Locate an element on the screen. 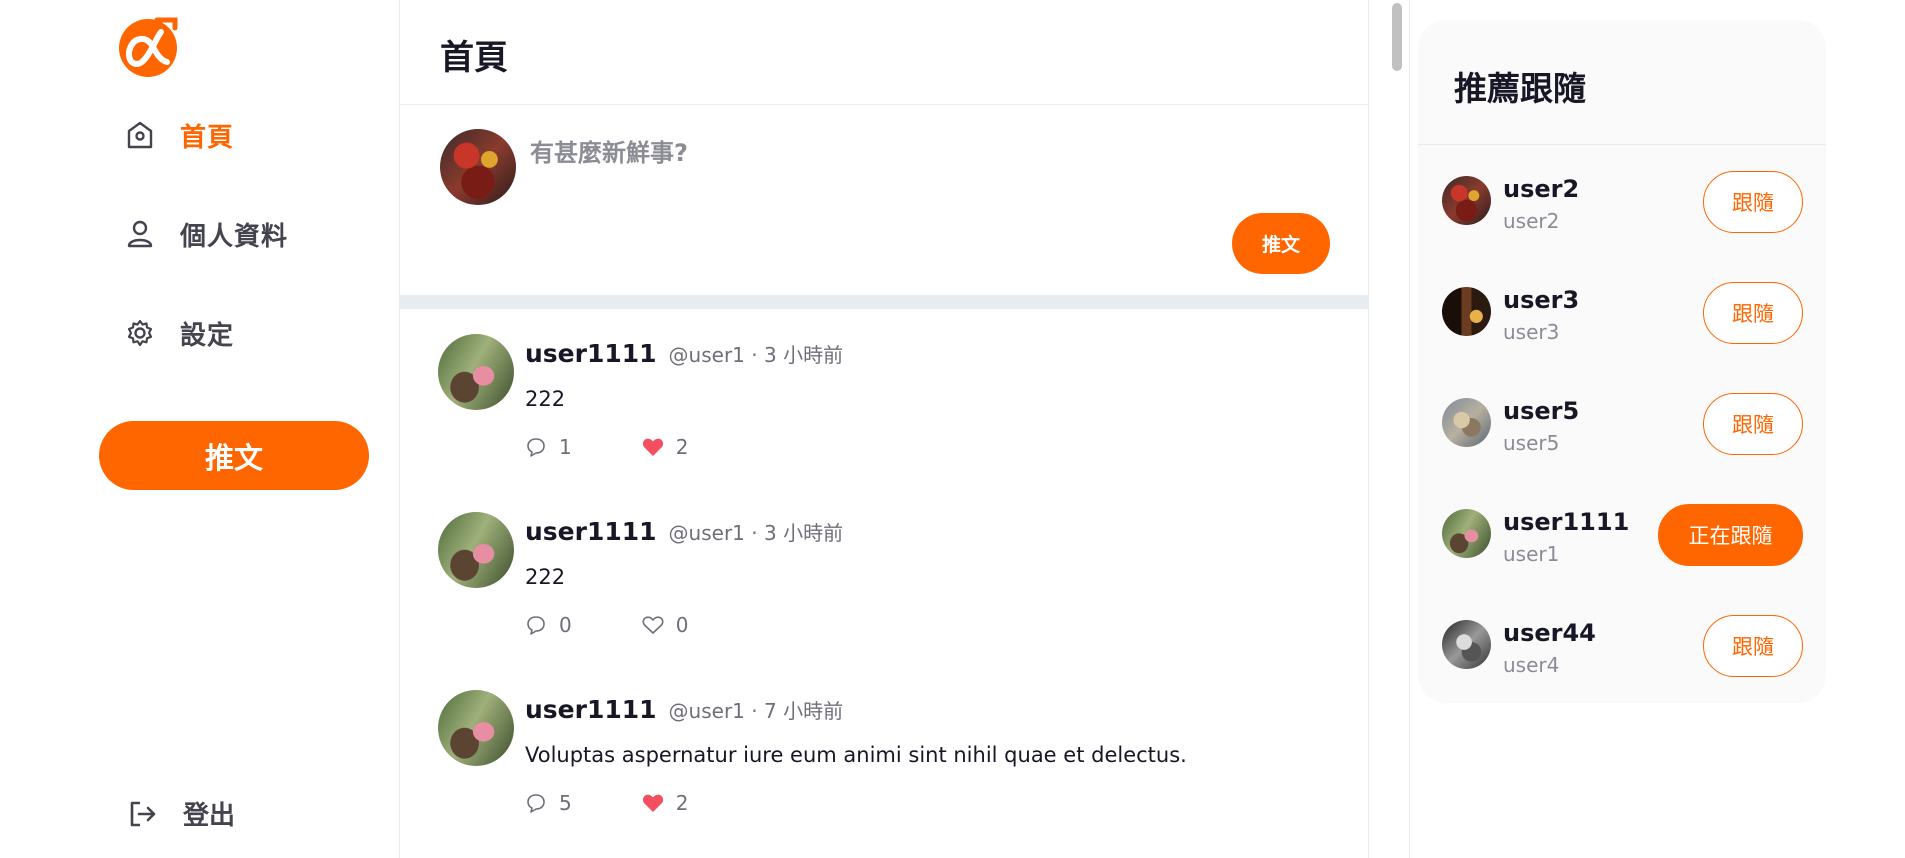 The height and width of the screenshot is (858, 1905). tweet-item: user1111 @user1 · 3 小時前 222 0 0 is located at coordinates (884, 576).